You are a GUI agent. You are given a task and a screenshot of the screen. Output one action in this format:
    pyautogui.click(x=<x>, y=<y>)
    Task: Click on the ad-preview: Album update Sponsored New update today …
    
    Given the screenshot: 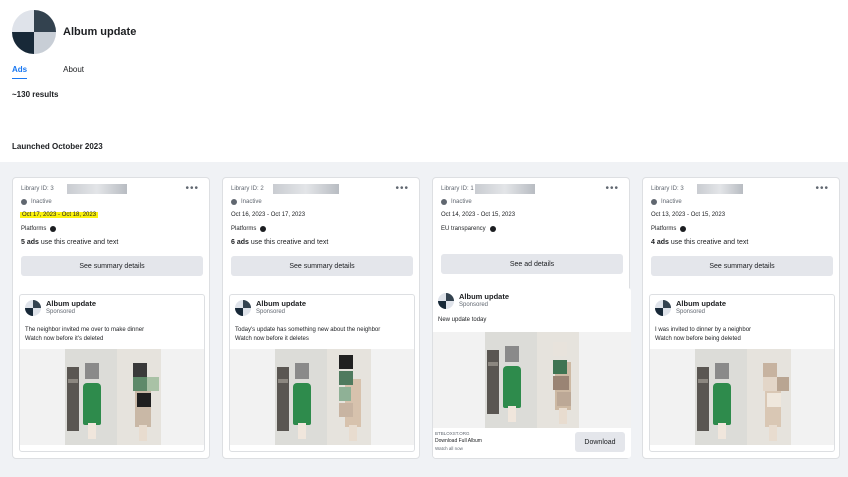 What is the action you would take?
    pyautogui.click(x=532, y=373)
    